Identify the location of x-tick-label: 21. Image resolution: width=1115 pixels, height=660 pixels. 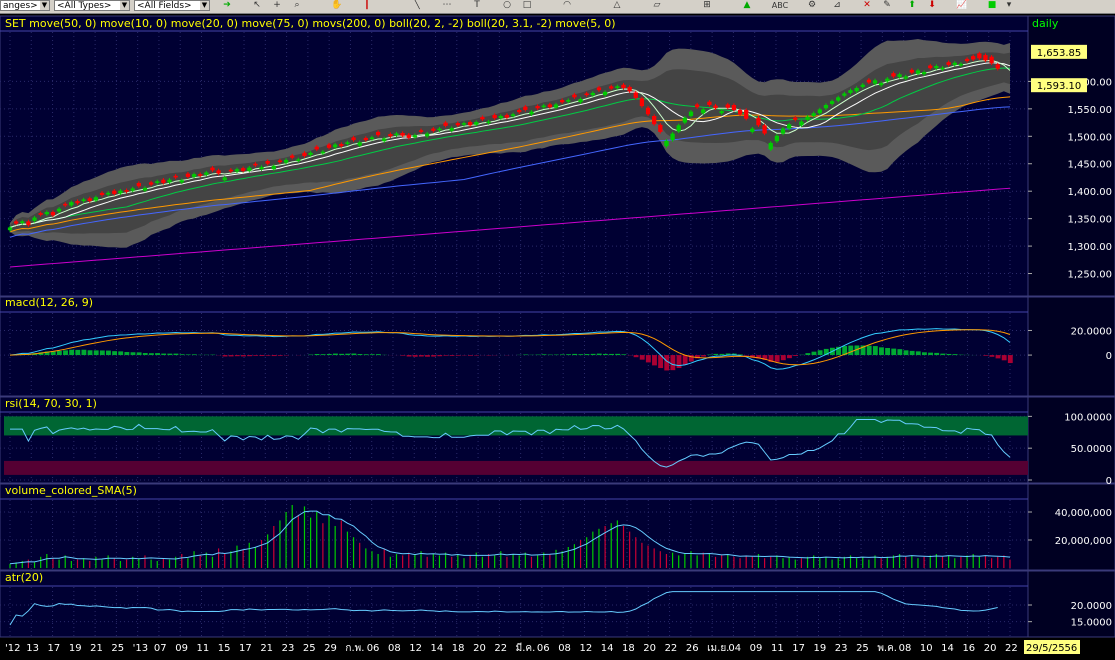
(266, 648).